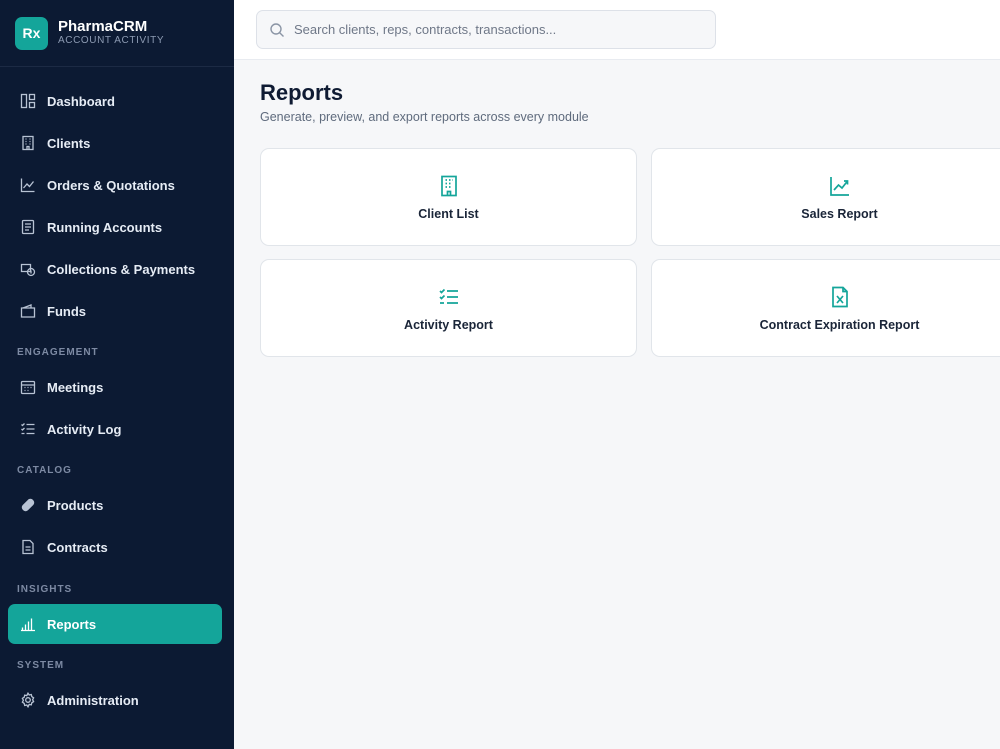 The image size is (1000, 749). I want to click on section-system: SYSTEM, so click(41, 665).